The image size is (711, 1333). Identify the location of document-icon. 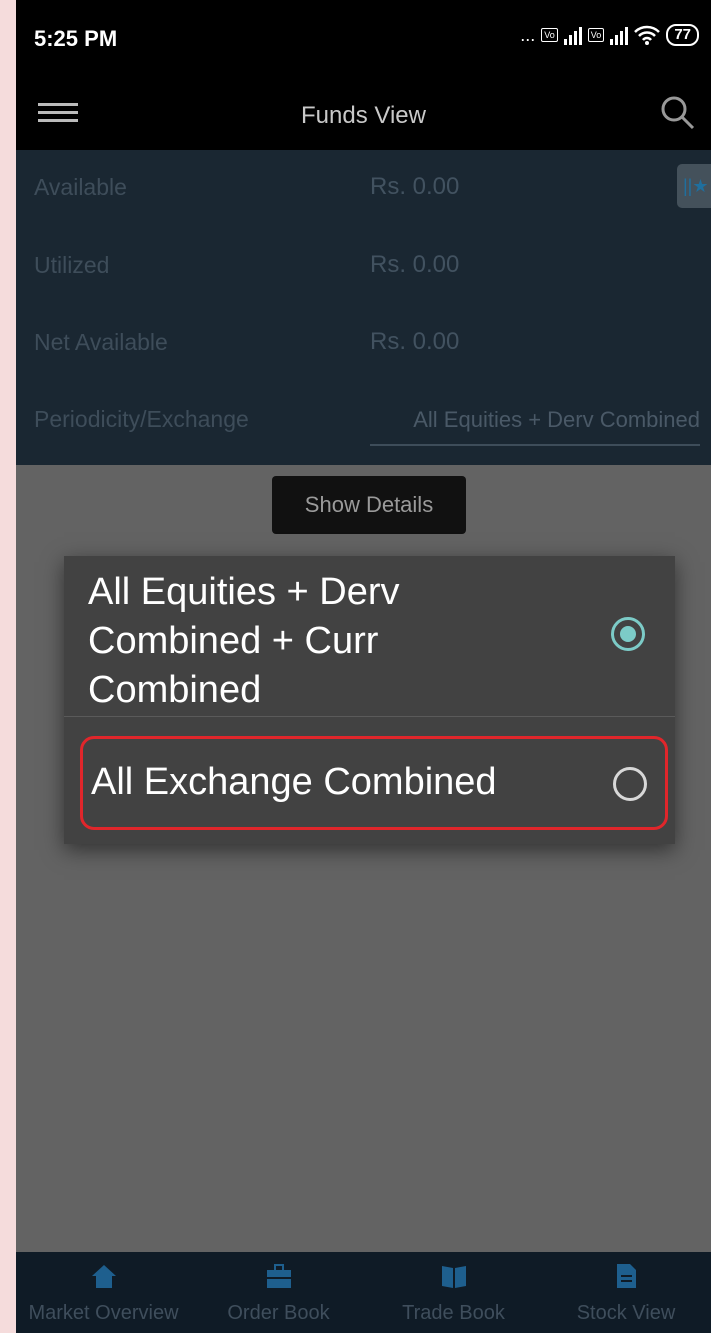
(626, 1276).